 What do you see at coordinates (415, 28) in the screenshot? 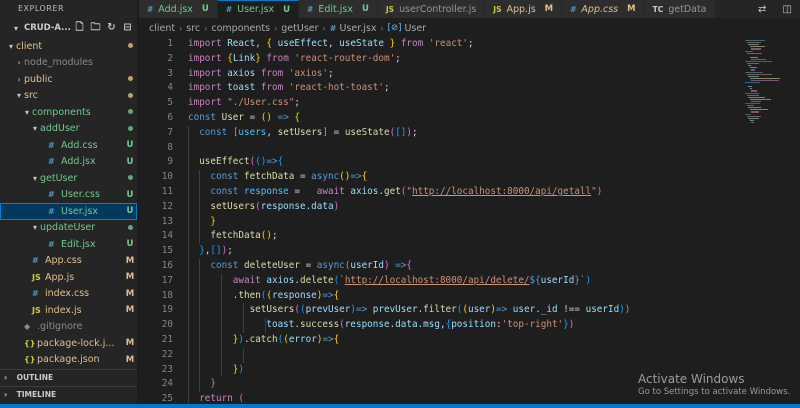
I see `breadcrumb-symbol: User` at bounding box center [415, 28].